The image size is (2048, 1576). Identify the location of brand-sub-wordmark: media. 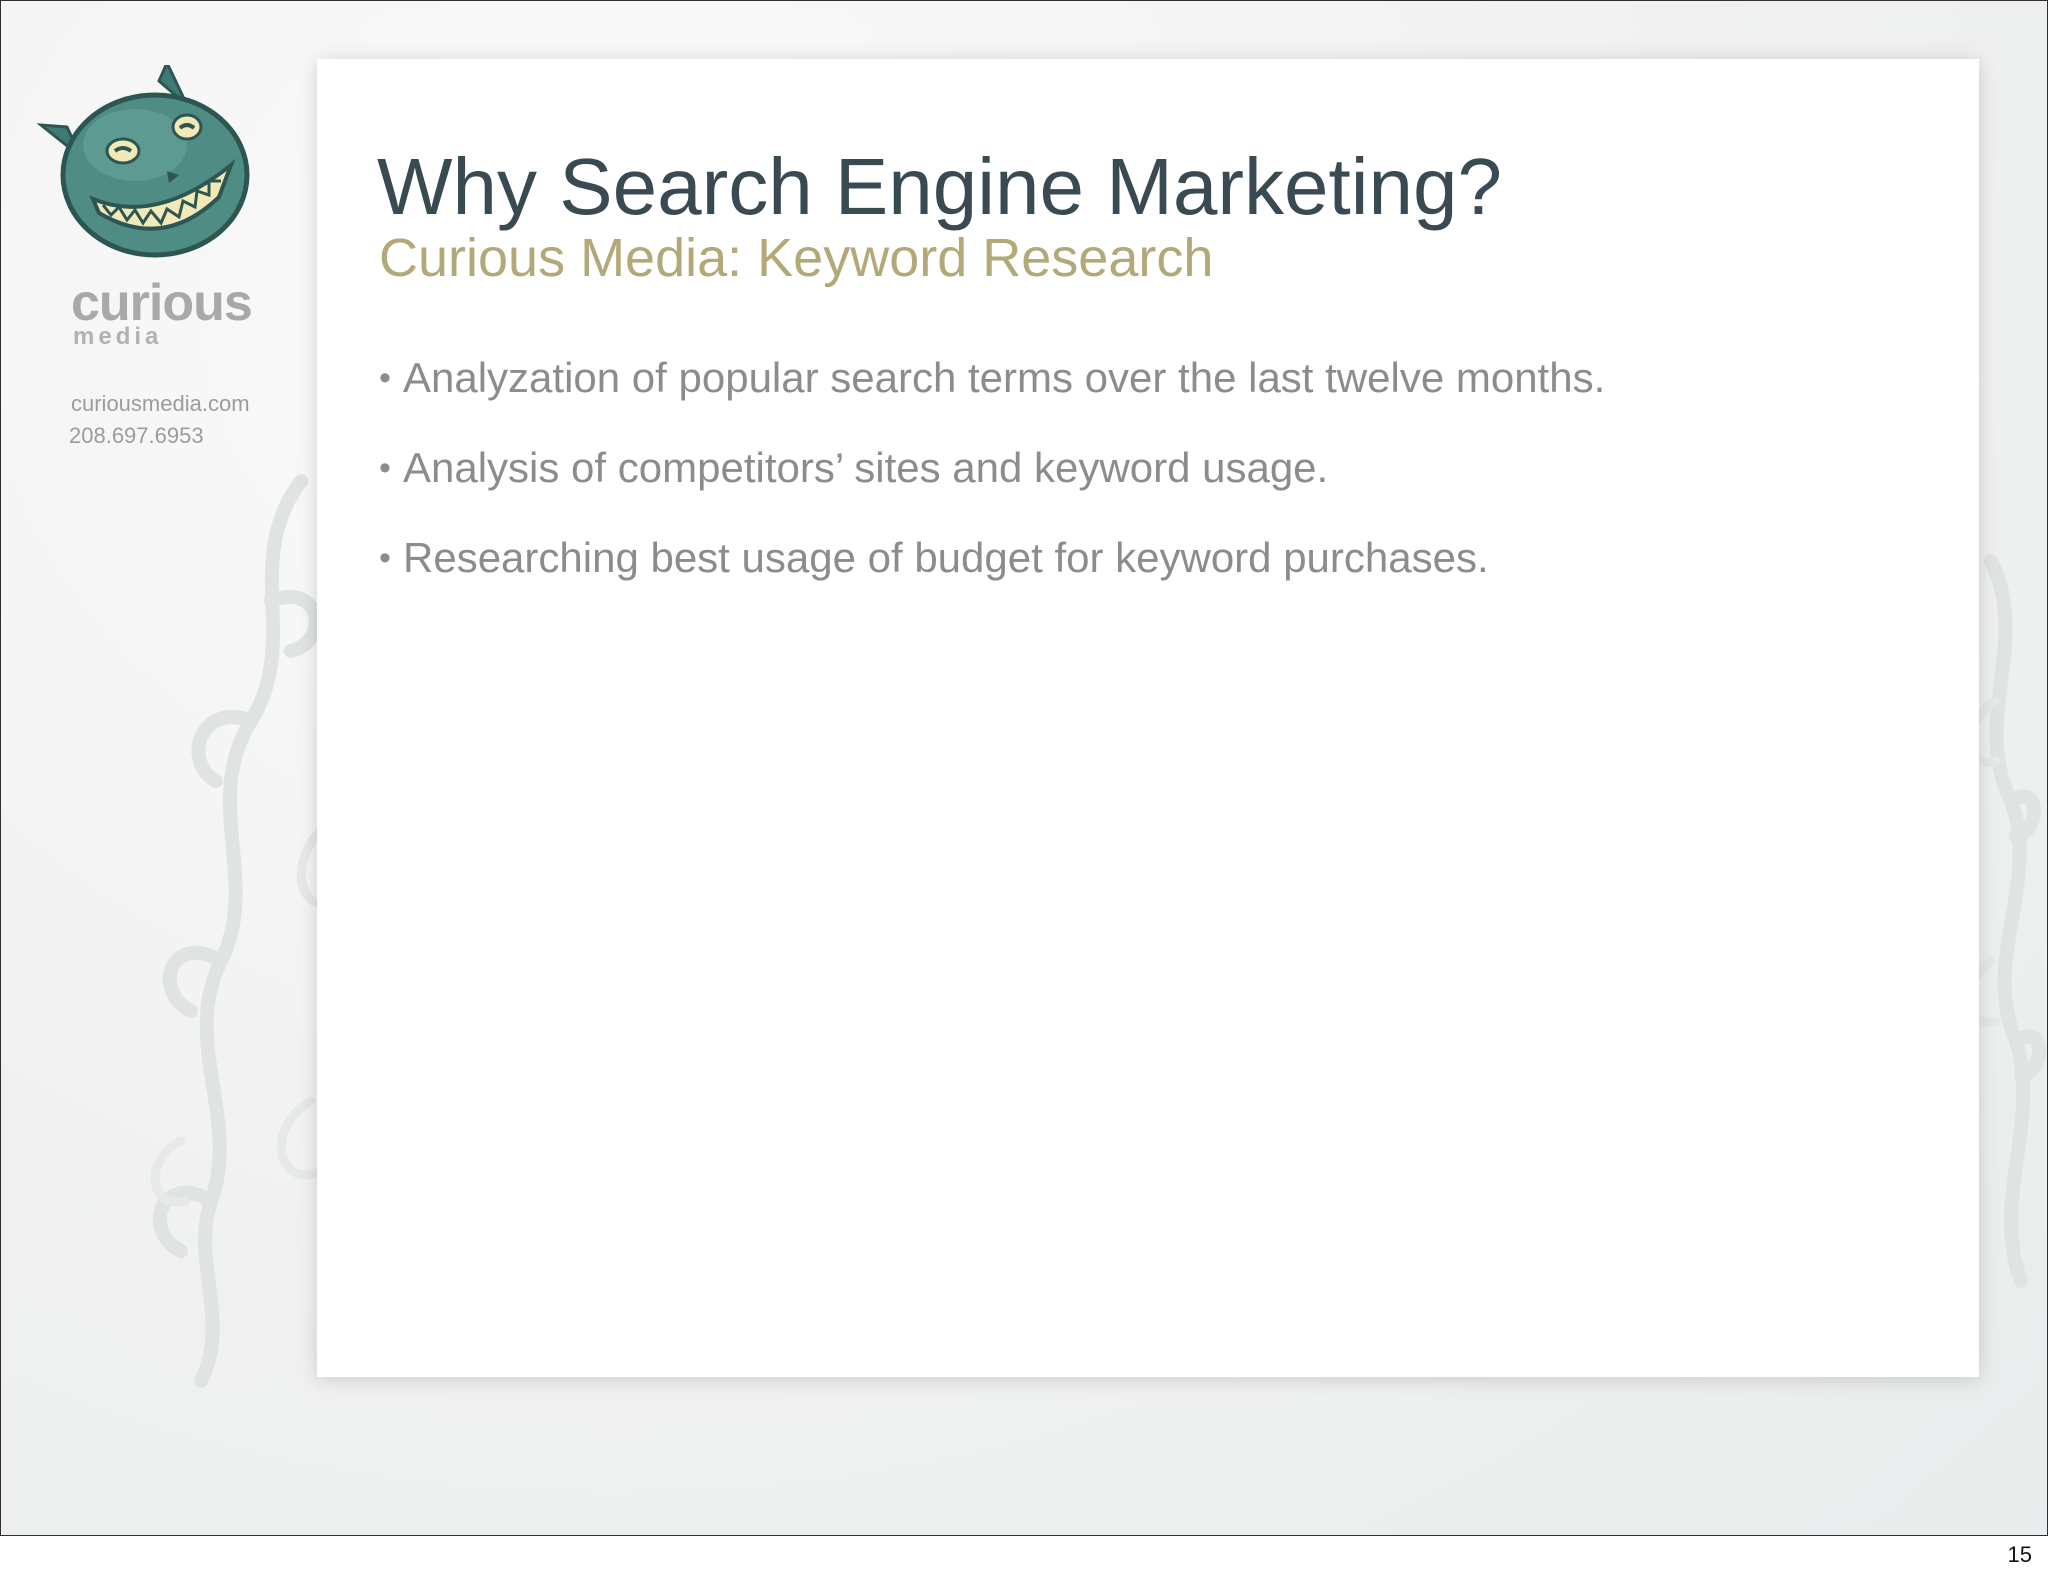
(118, 336).